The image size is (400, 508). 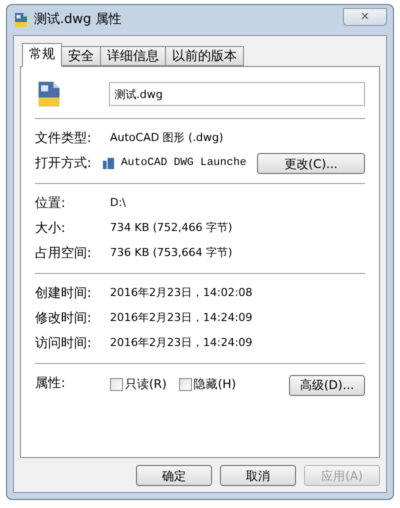 I want to click on field-label: 属性:, so click(x=50, y=384).